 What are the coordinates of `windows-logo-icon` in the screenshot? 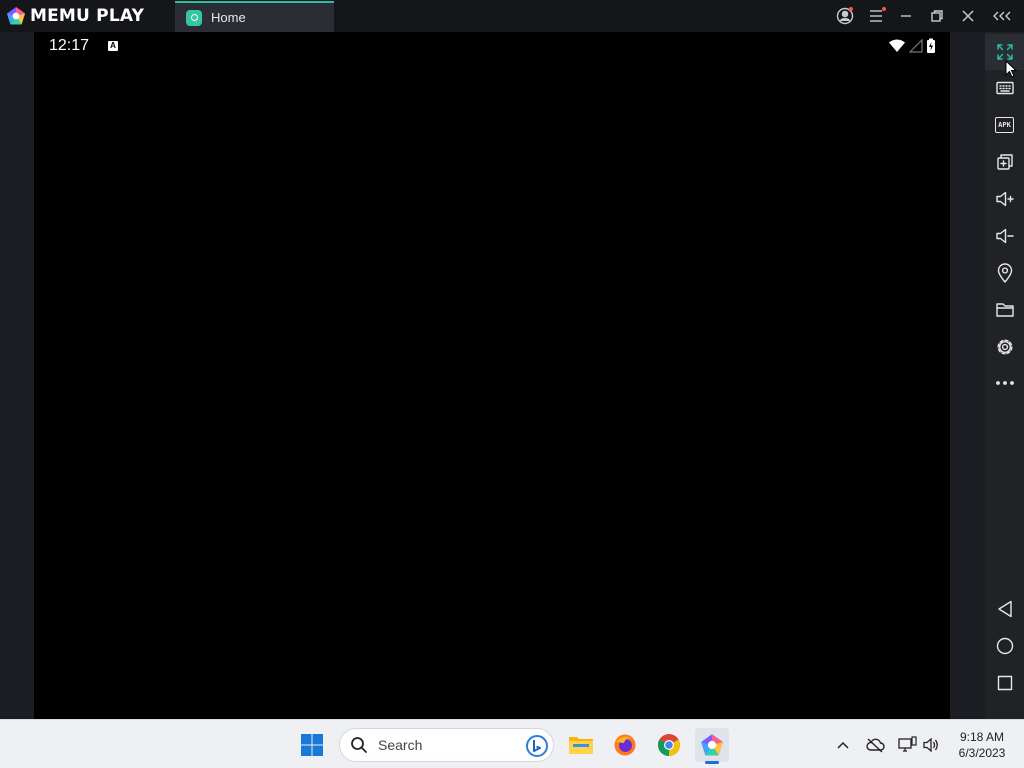 It's located at (312, 745).